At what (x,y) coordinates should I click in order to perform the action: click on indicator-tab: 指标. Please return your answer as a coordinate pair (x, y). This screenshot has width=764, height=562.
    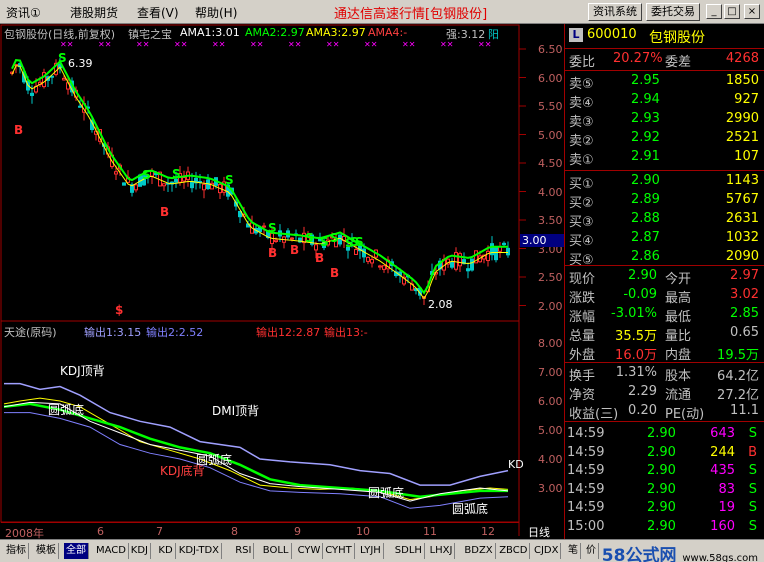
    Looking at the image, I should click on (16, 551).